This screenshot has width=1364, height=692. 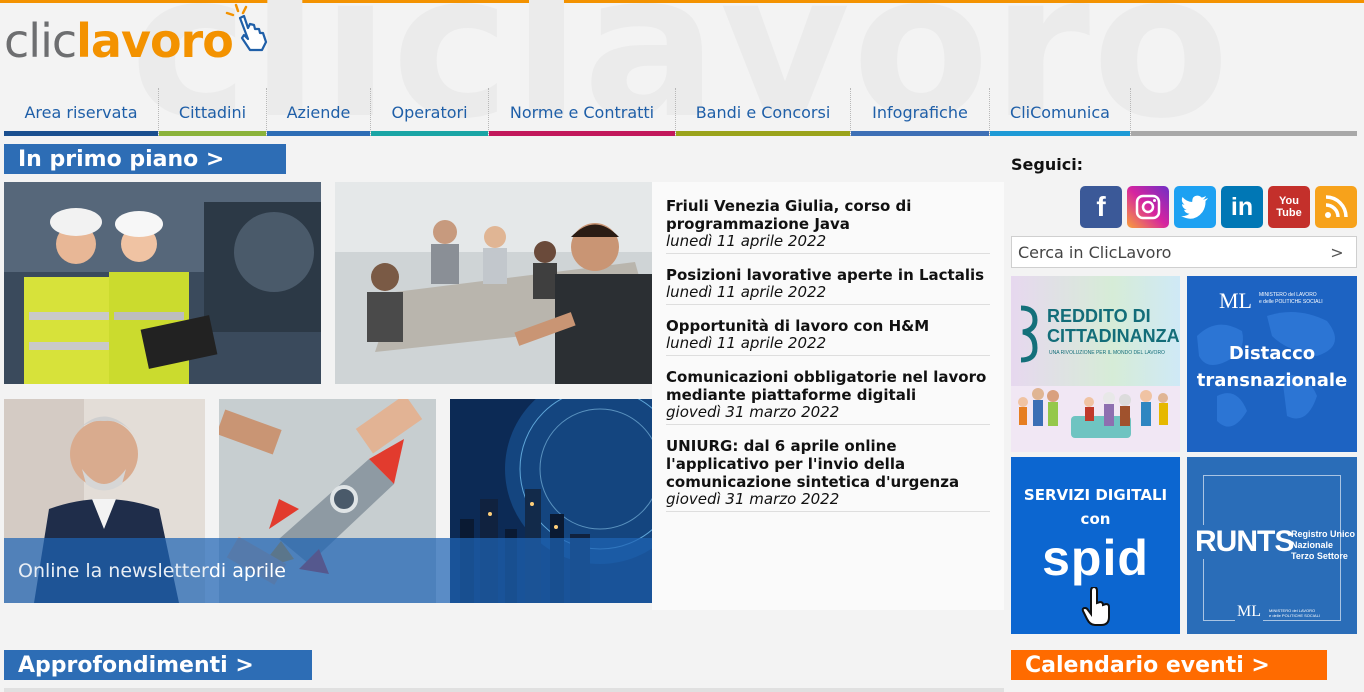 I want to click on rss-icon, so click(x=1336, y=206).